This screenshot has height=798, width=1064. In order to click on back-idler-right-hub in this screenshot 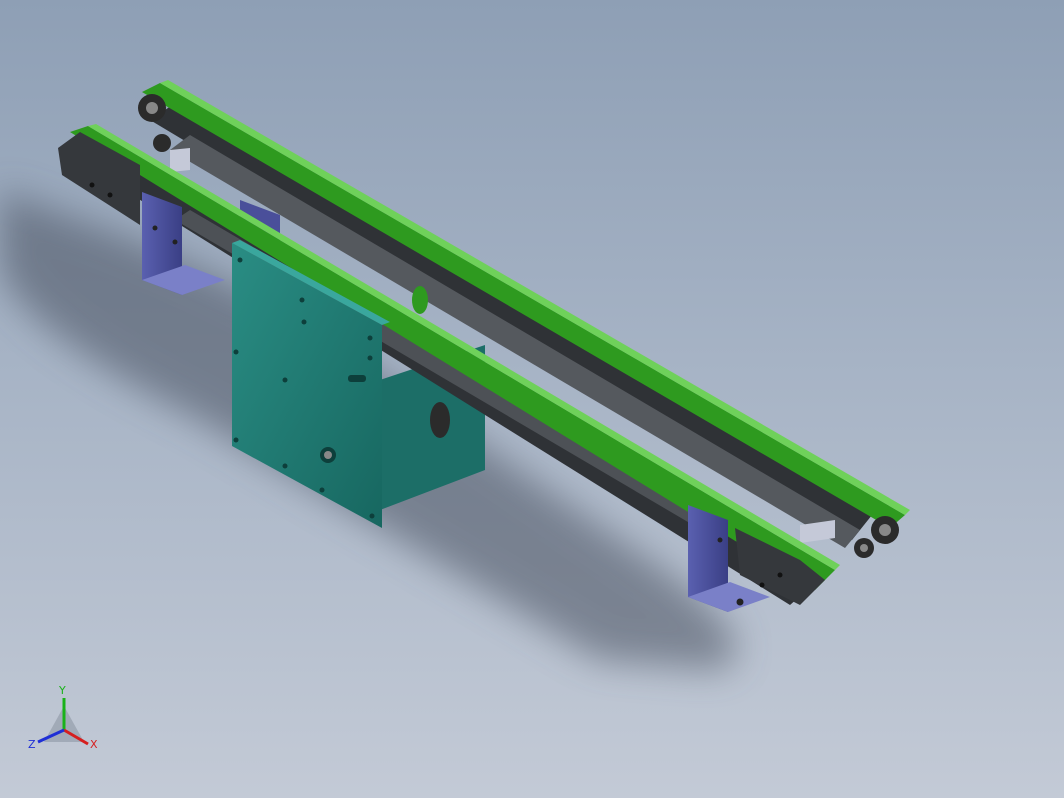, I will do `click(864, 548)`.